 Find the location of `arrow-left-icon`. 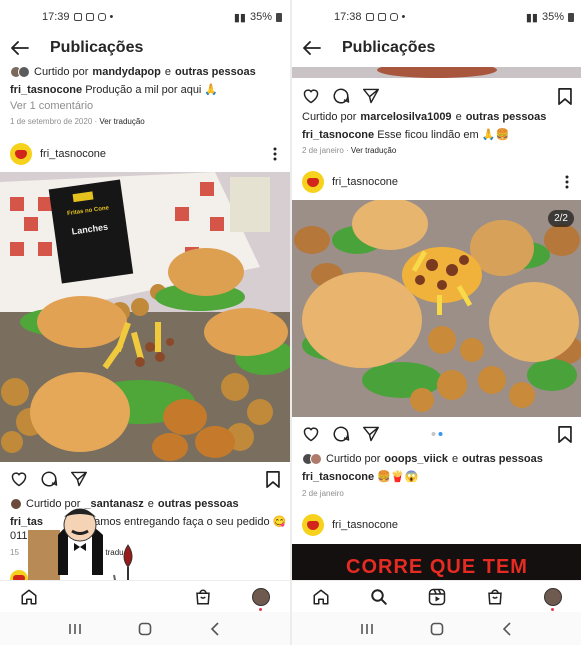

arrow-left-icon is located at coordinates (312, 48).